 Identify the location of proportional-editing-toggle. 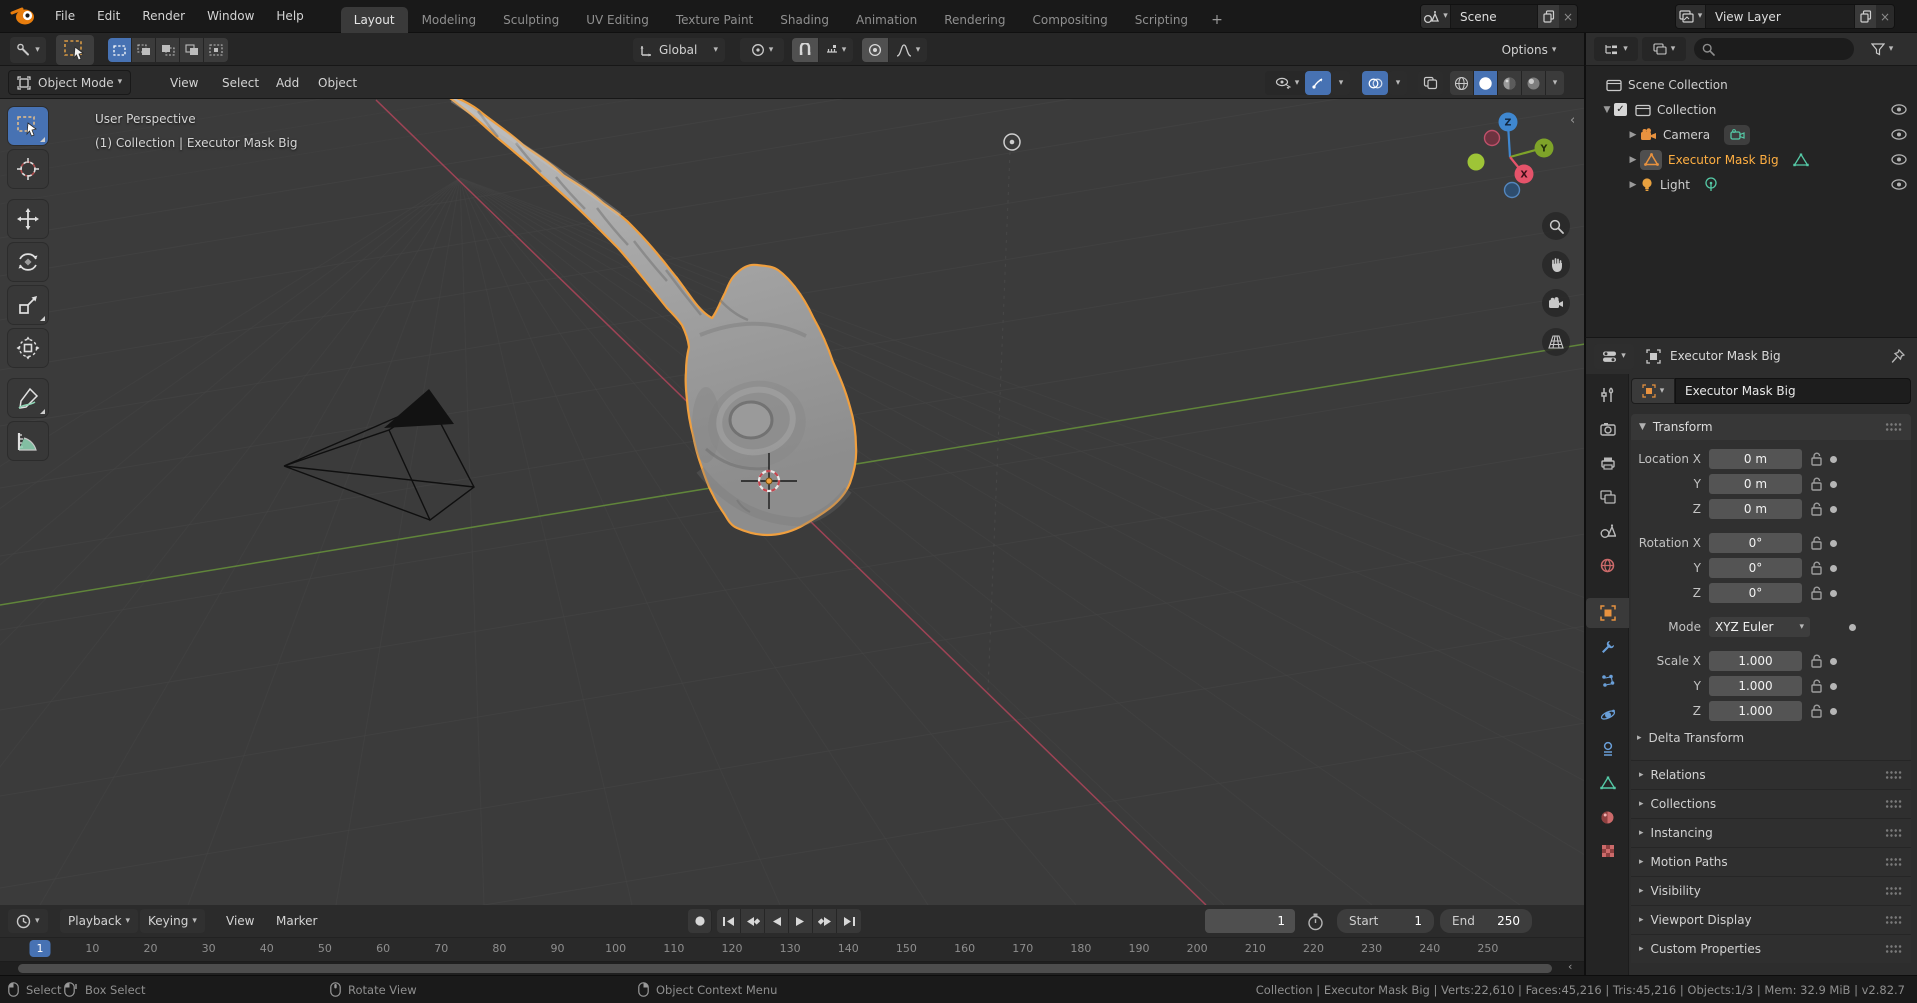
(875, 50).